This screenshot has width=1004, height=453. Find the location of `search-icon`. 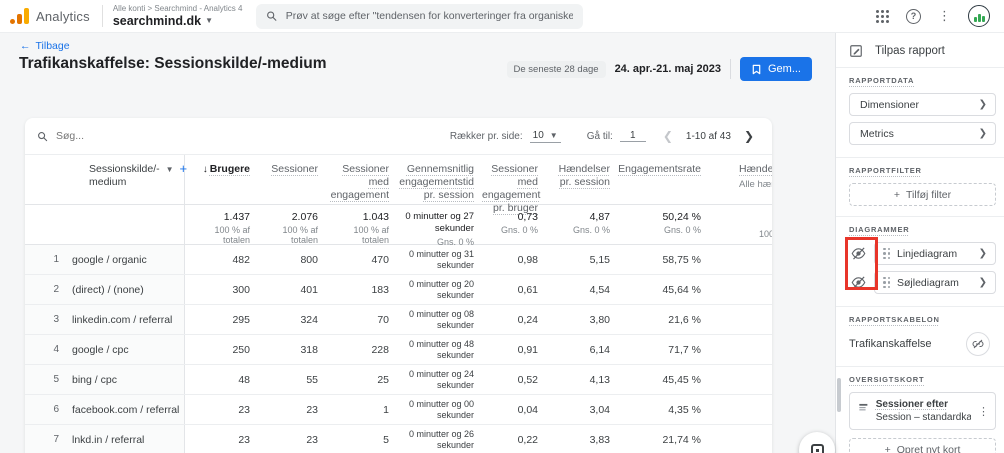

search-icon is located at coordinates (272, 16).